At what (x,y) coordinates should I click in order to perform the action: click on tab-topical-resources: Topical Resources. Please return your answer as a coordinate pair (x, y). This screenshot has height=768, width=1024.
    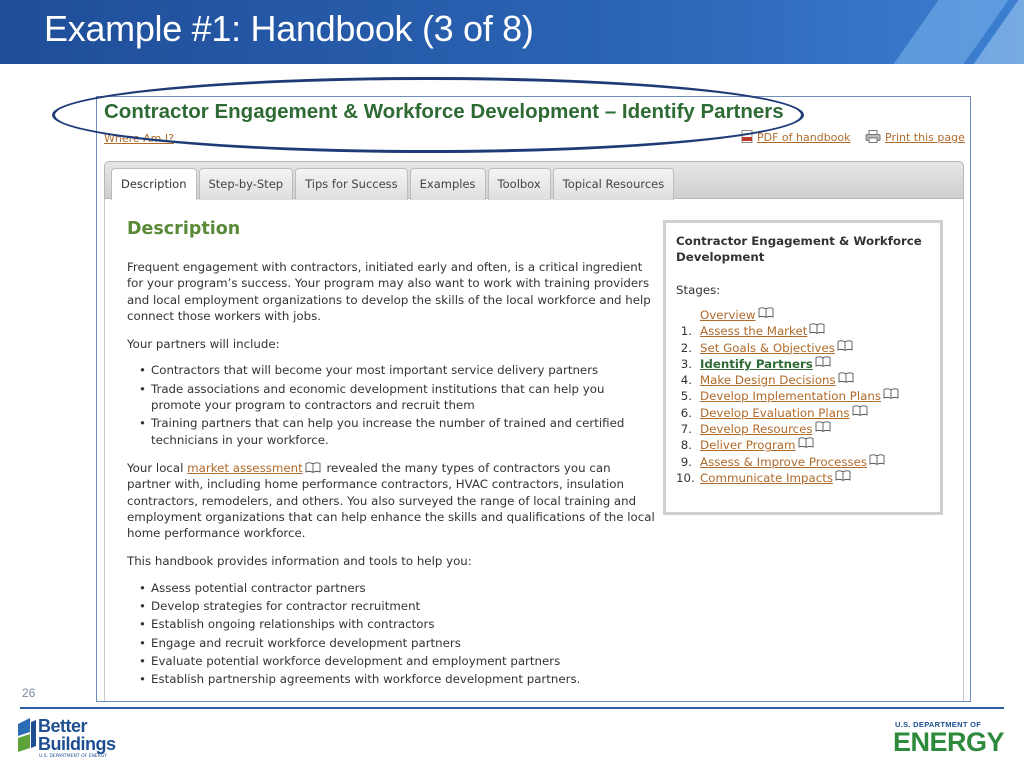
    Looking at the image, I should click on (613, 184).